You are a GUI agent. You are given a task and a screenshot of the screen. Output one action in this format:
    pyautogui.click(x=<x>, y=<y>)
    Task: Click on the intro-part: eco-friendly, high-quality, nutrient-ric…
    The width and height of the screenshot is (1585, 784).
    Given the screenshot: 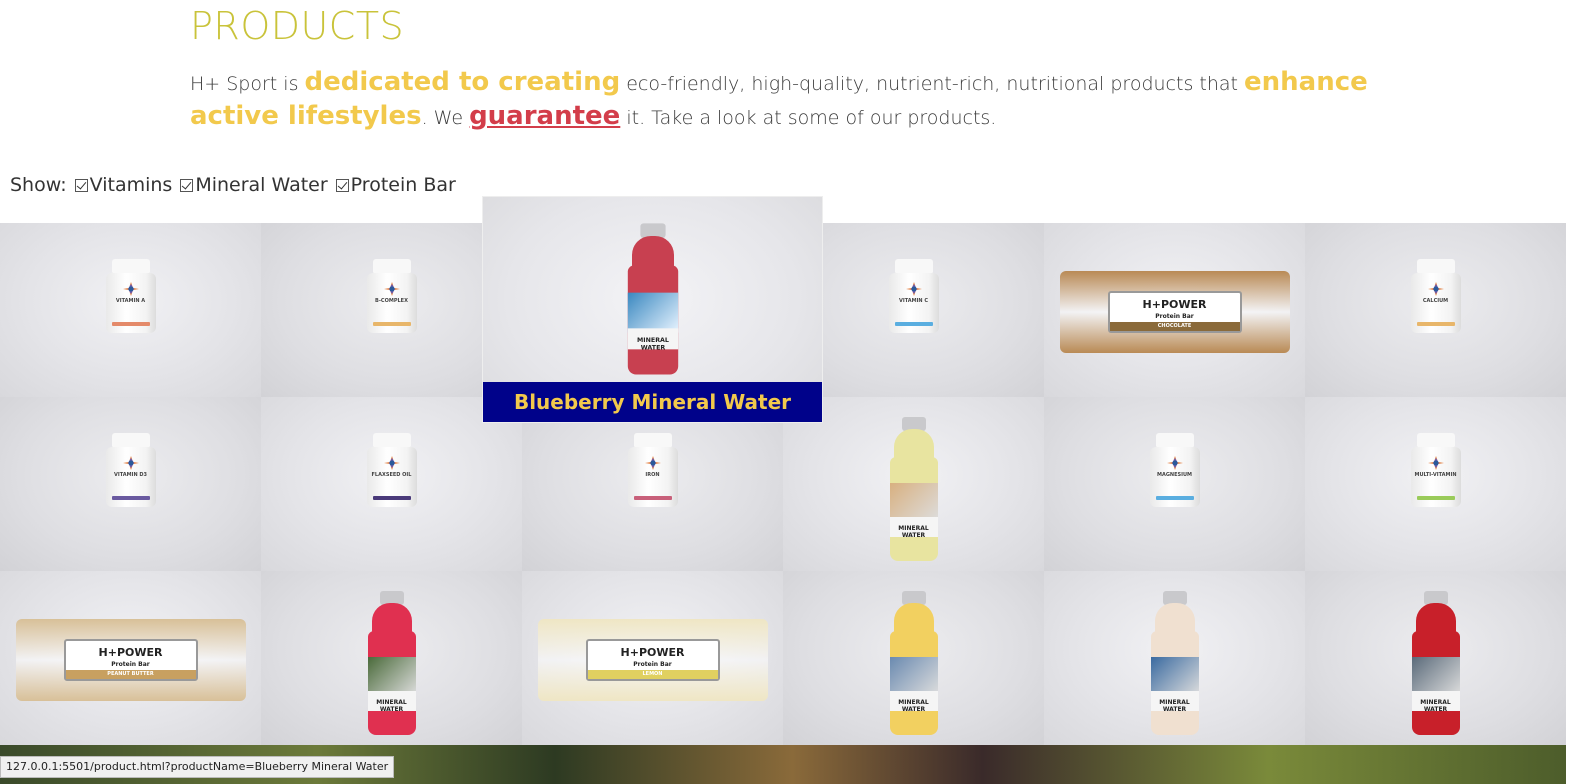 What is the action you would take?
    pyautogui.click(x=932, y=84)
    